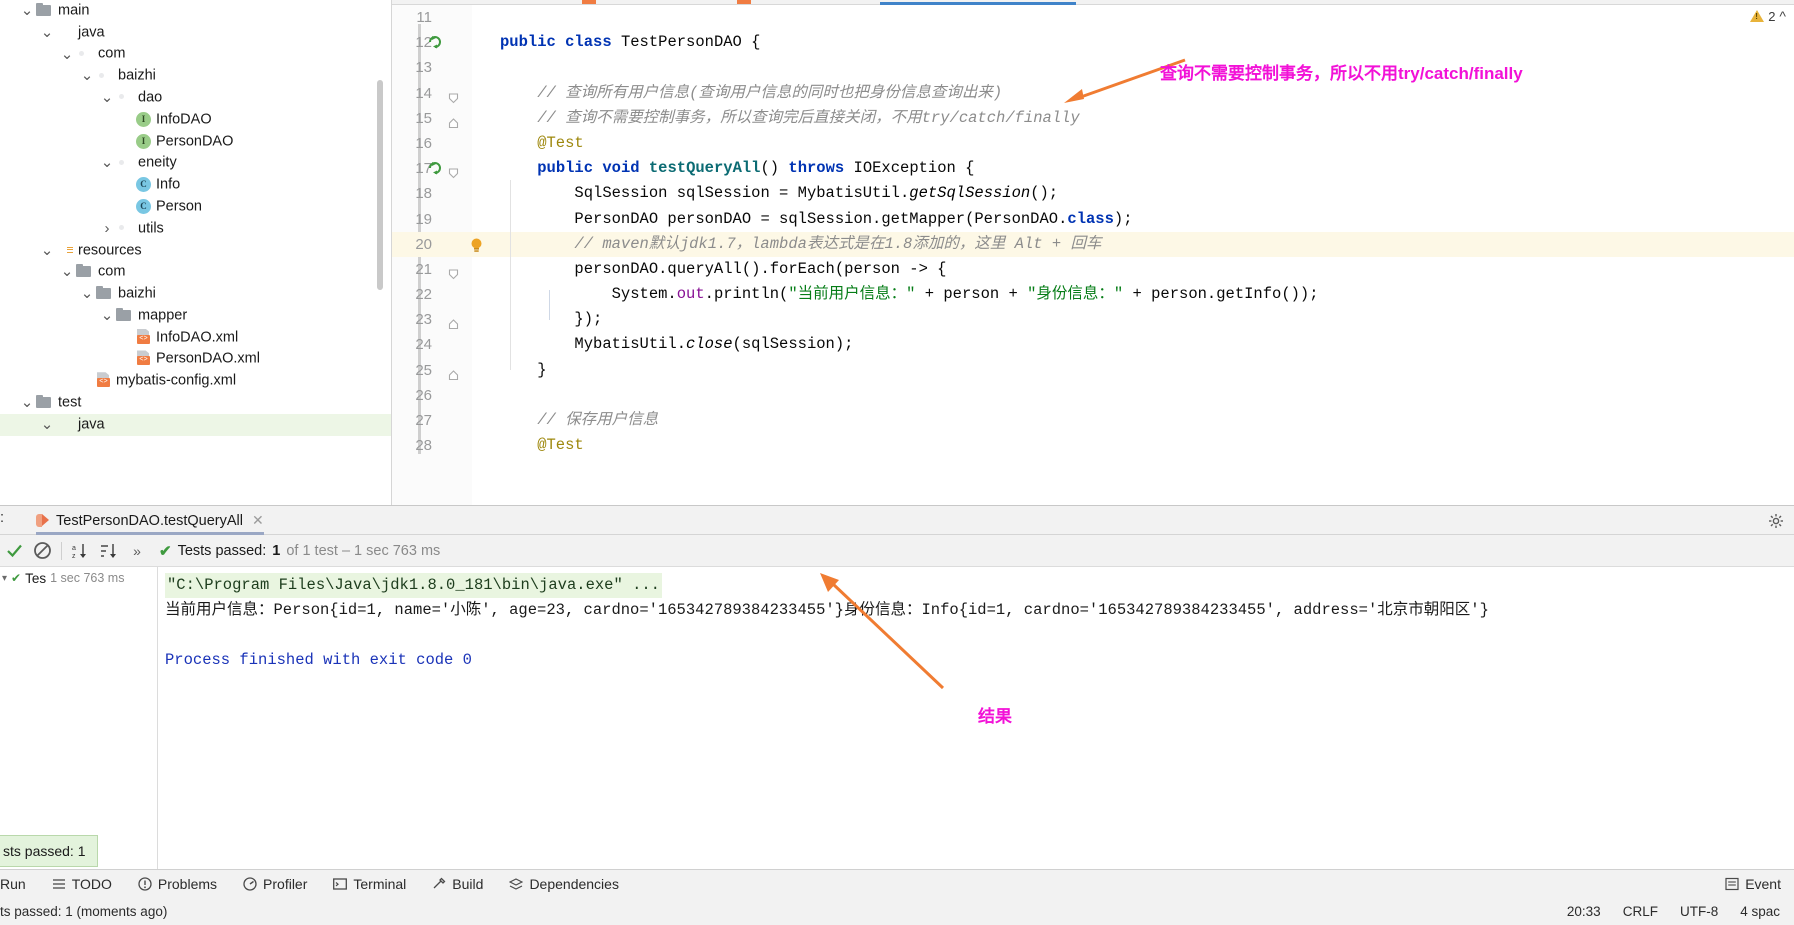  I want to click on bottom-bar-terminal: Terminal, so click(369, 884).